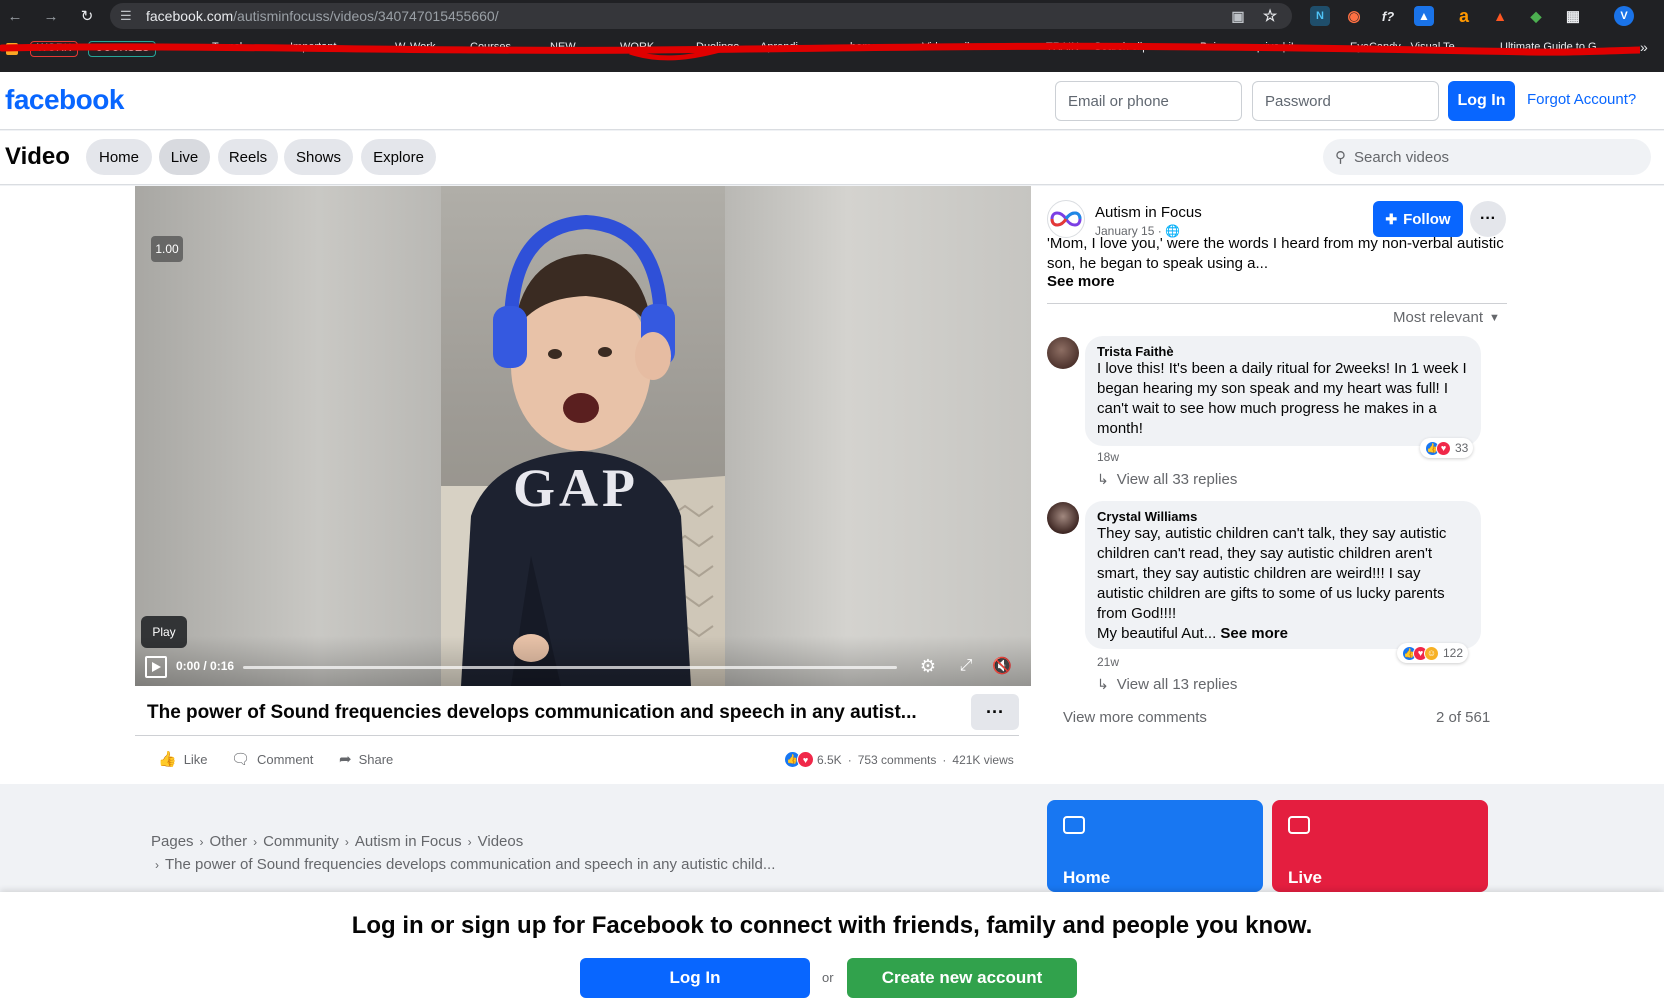  Describe the element at coordinates (184, 157) in the screenshot. I see `tab-live: Live` at that location.